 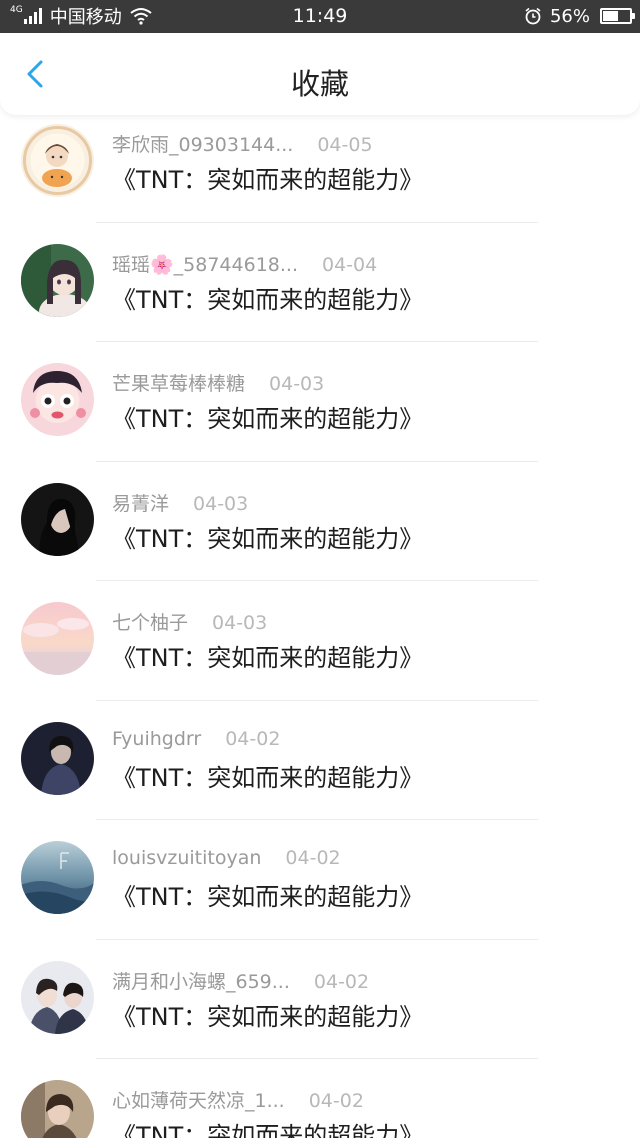 I want to click on battery-percent: 56%, so click(x=569, y=16).